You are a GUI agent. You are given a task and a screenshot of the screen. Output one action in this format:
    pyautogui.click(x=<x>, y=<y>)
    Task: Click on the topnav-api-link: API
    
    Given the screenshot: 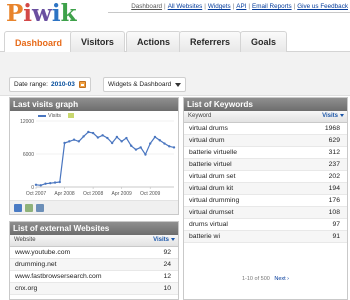 What is the action you would take?
    pyautogui.click(x=241, y=6)
    